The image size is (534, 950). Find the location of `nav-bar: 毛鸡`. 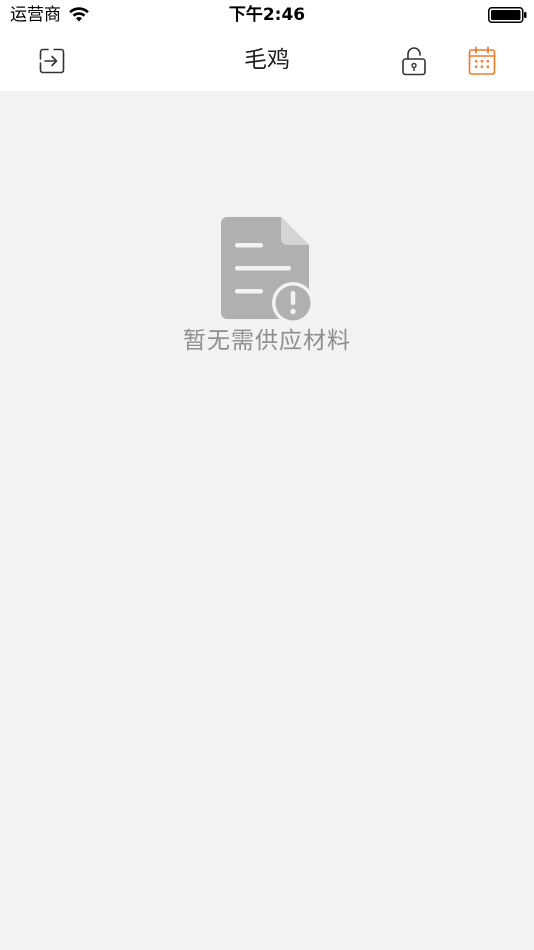

nav-bar: 毛鸡 is located at coordinates (267, 60).